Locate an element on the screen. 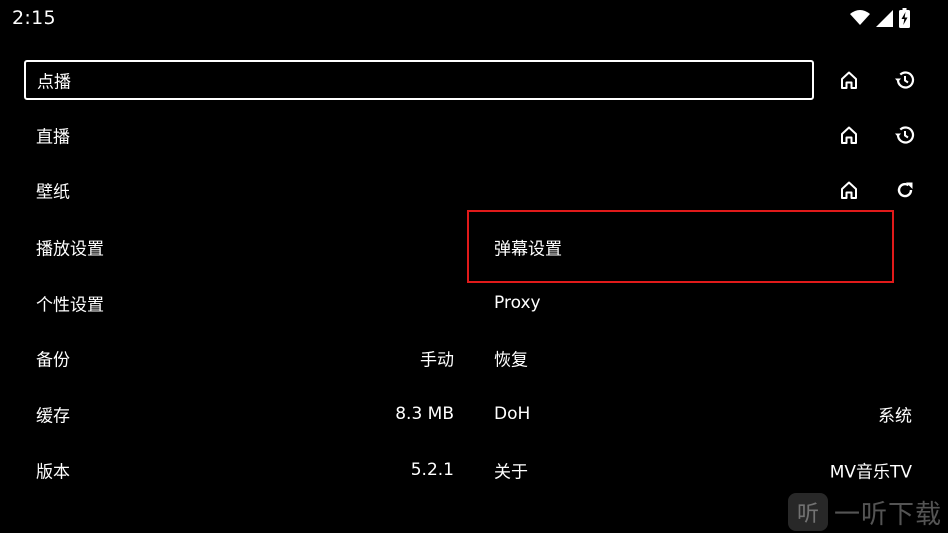 The height and width of the screenshot is (533, 948). menu-item-label: 直播 is located at coordinates (53, 137).